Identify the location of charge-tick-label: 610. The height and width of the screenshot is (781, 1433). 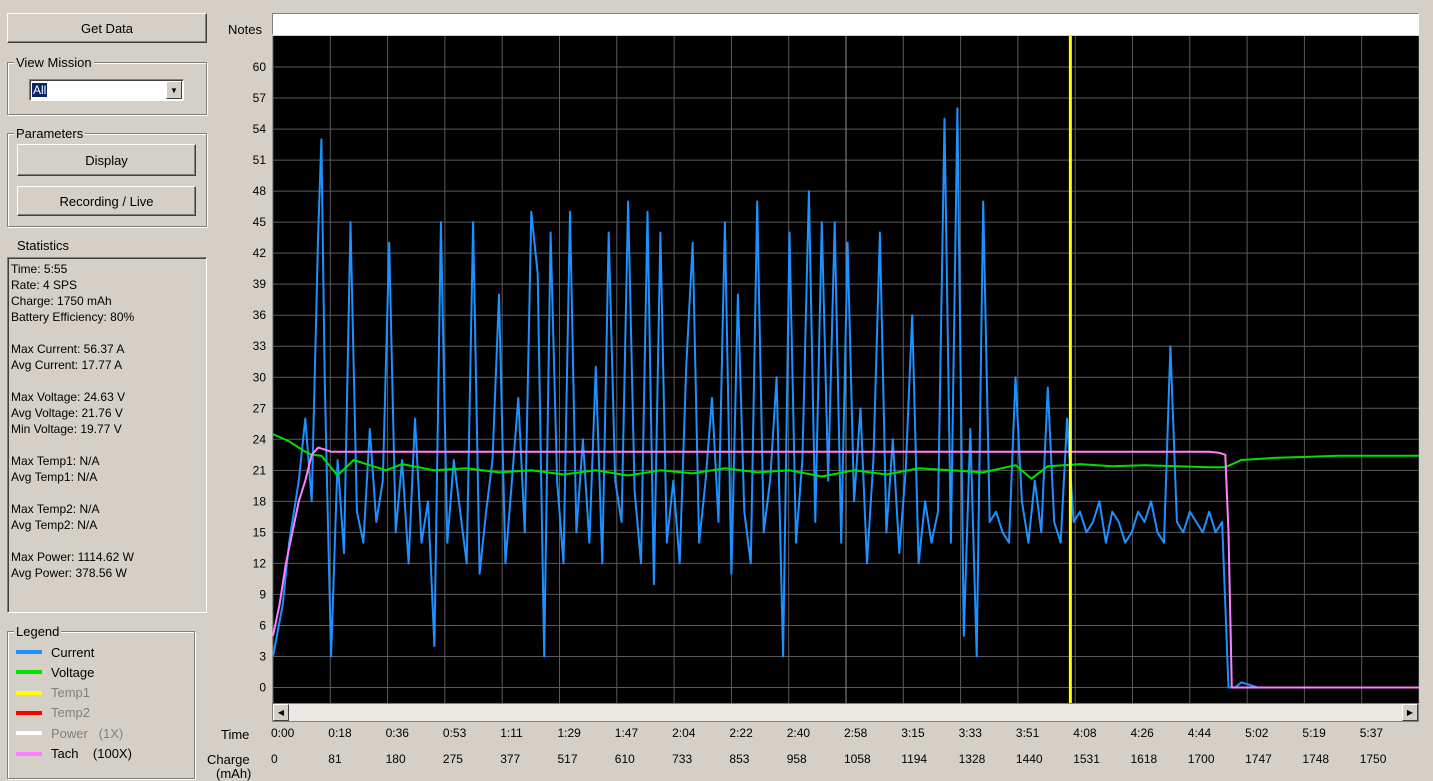
(624, 759).